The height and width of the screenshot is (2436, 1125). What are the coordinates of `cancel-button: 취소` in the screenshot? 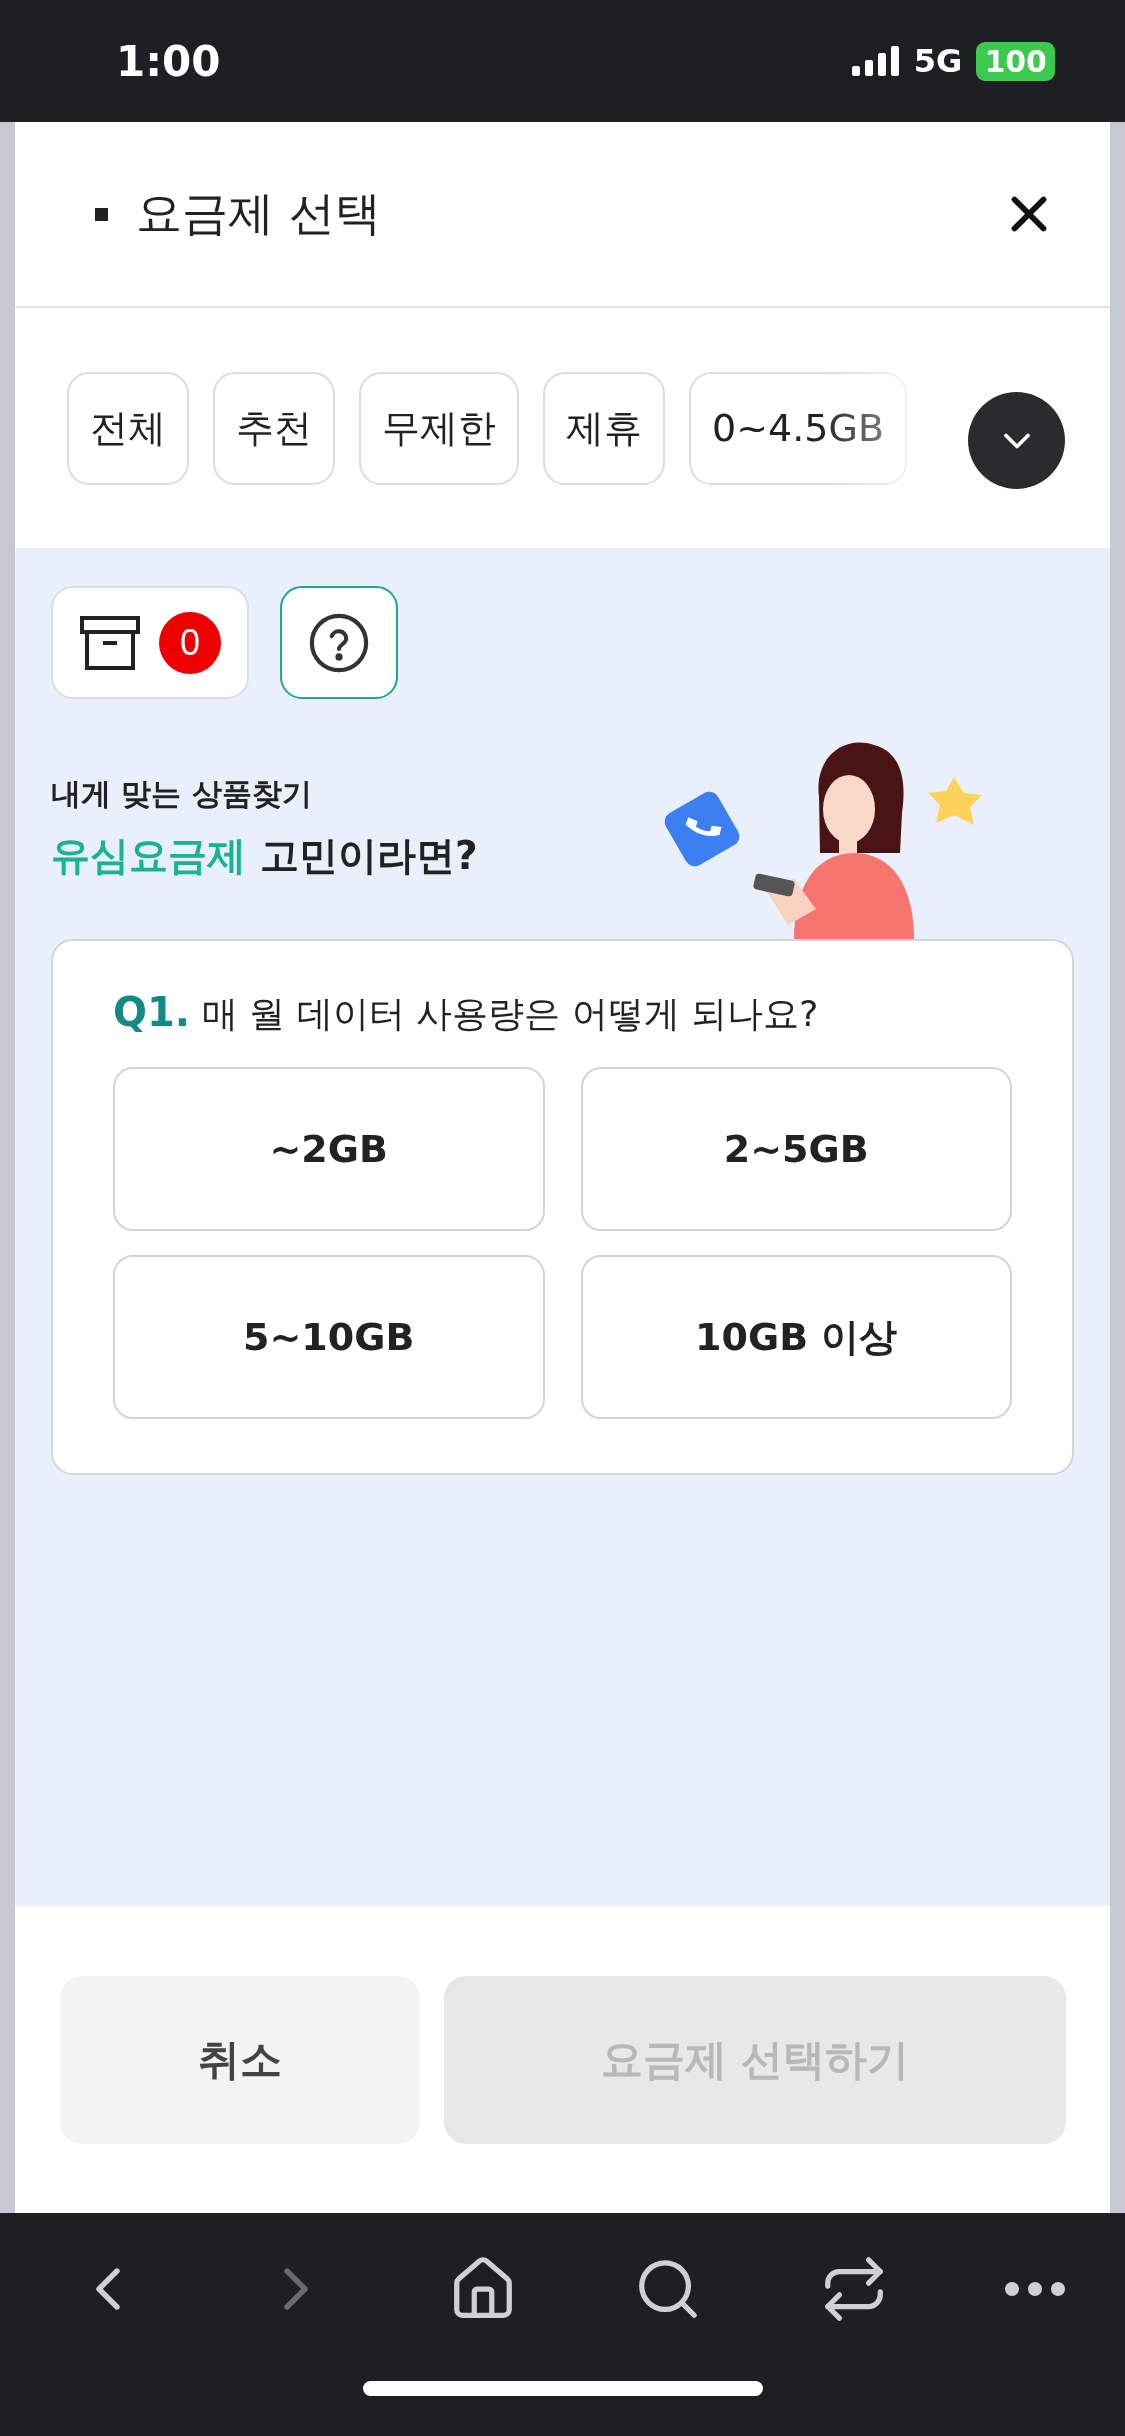 It's located at (240, 2060).